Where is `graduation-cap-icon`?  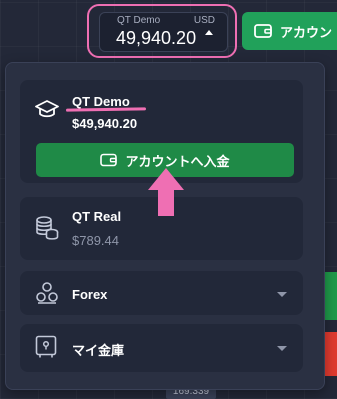 graduation-cap-icon is located at coordinates (47, 109).